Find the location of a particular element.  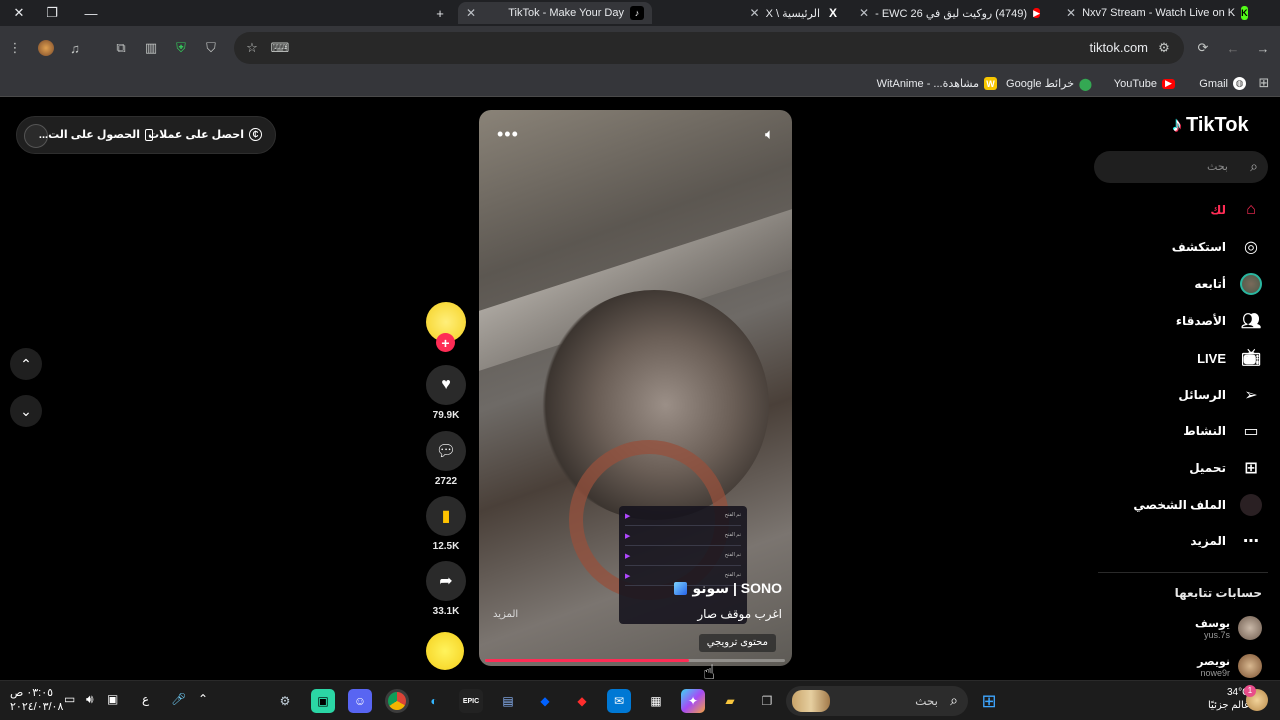

minimize-window-icon: — is located at coordinates (91, 13).